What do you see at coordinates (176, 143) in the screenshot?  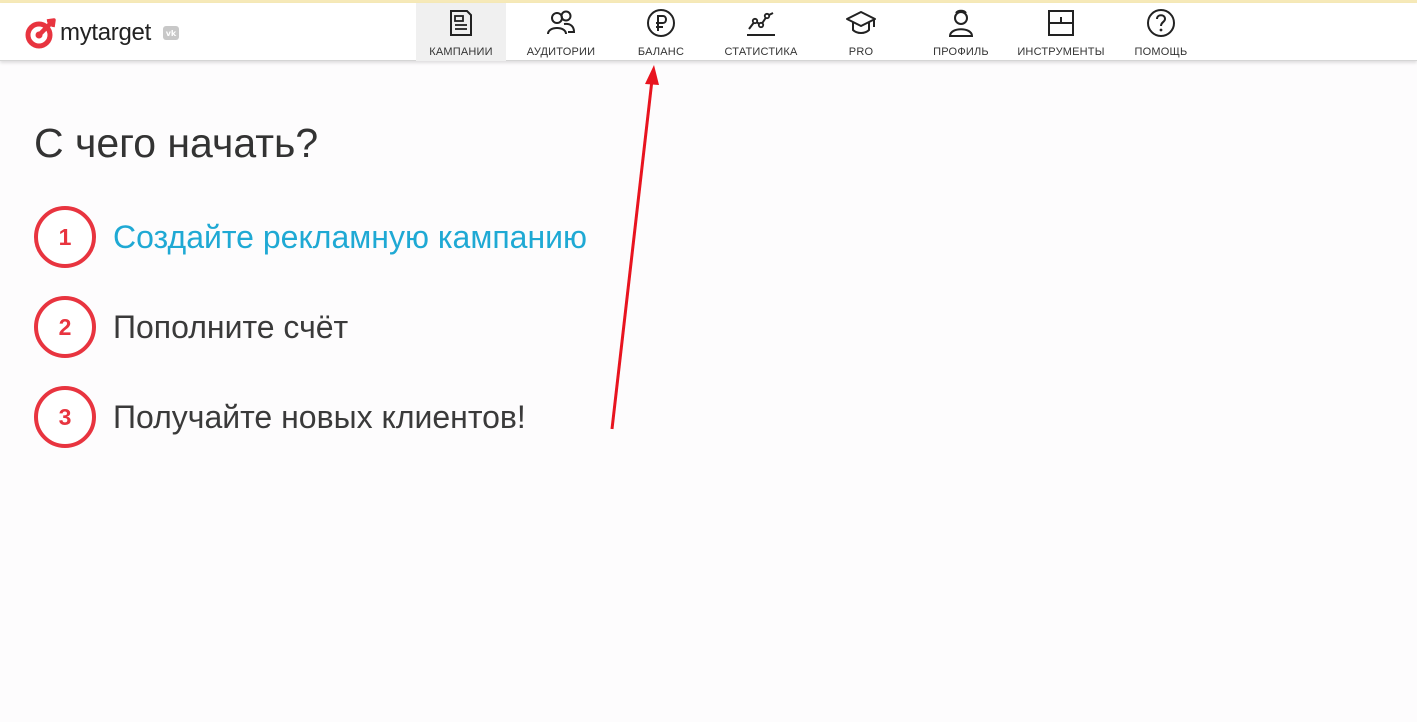 I see `page-title: С чего начать?` at bounding box center [176, 143].